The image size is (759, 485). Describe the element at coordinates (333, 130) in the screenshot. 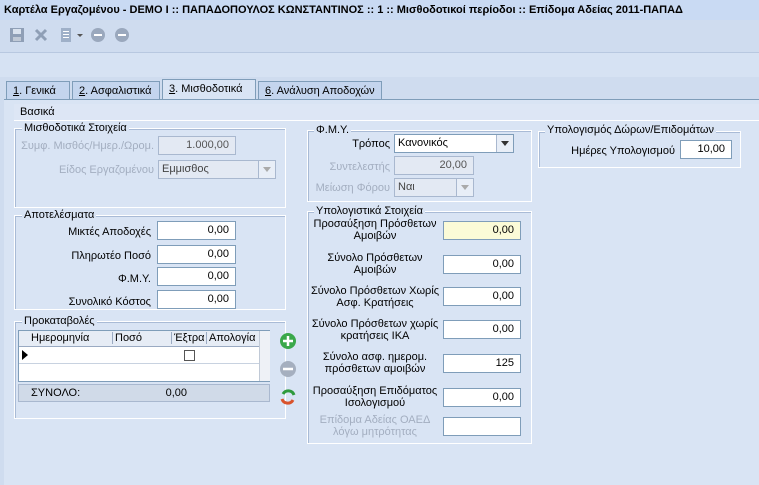

I see `income-tax-group-title: Φ.Μ.Υ.` at that location.